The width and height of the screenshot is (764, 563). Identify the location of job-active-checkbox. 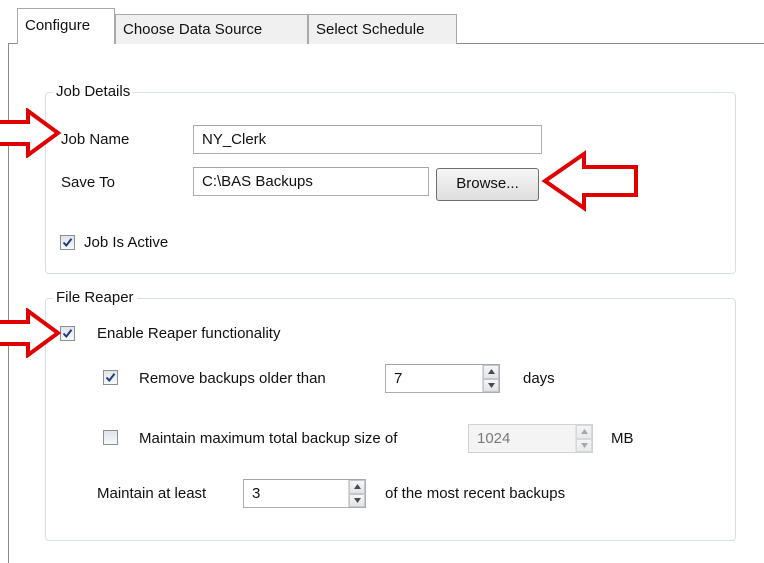
(67, 242).